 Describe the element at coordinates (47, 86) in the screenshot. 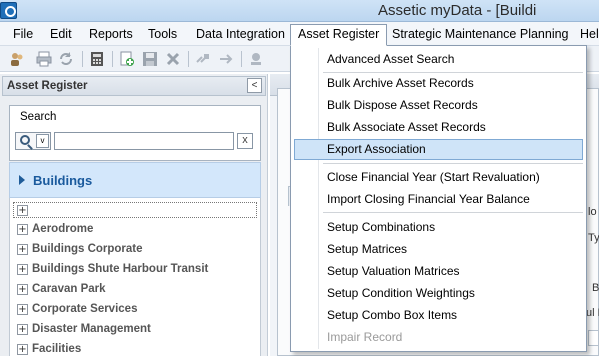

I see `panel-title: Asset Register` at that location.